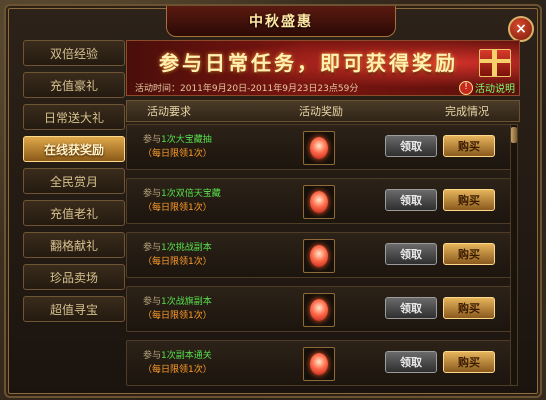  I want to click on task-description: 参与1次挑战副本 （每日限领1次）, so click(177, 255).